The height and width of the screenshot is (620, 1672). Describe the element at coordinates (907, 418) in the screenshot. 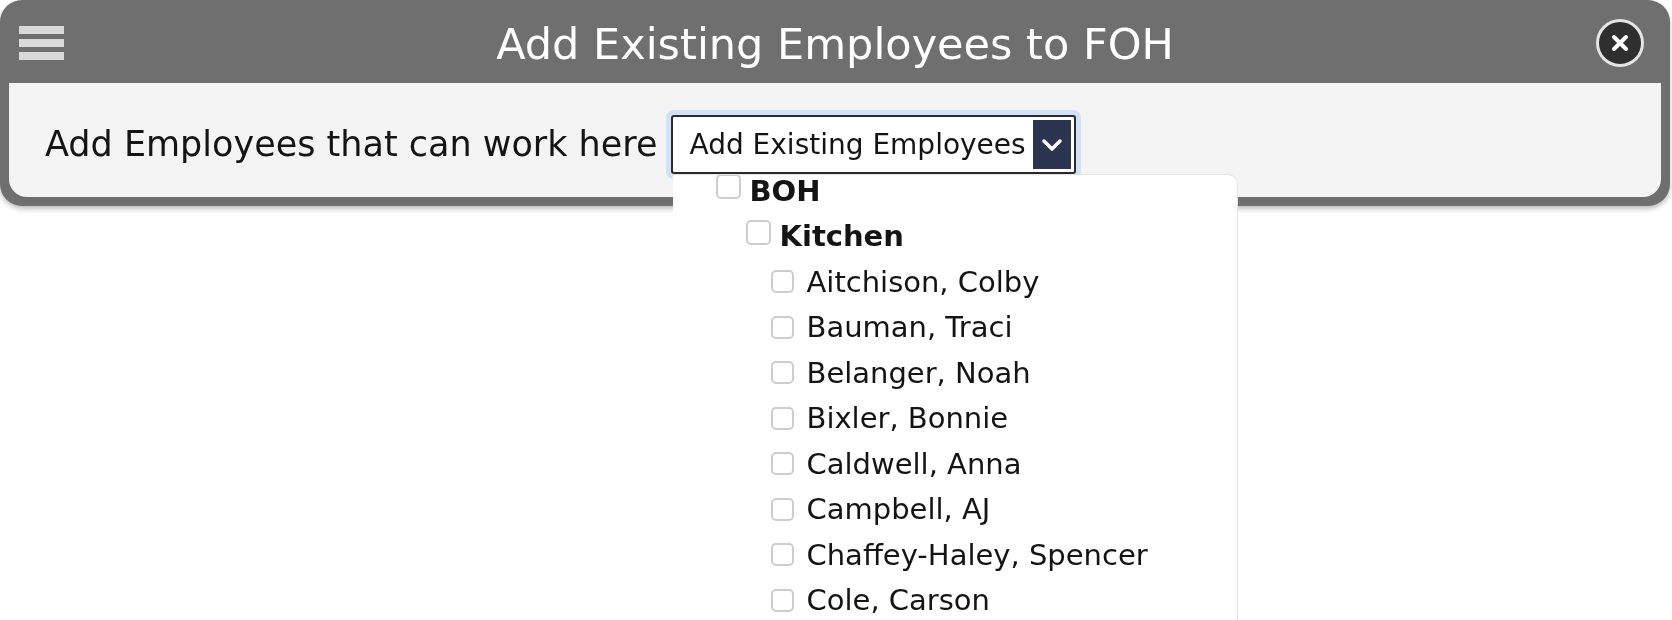

I see `employee-name: Bixler, Bonnie` at that location.